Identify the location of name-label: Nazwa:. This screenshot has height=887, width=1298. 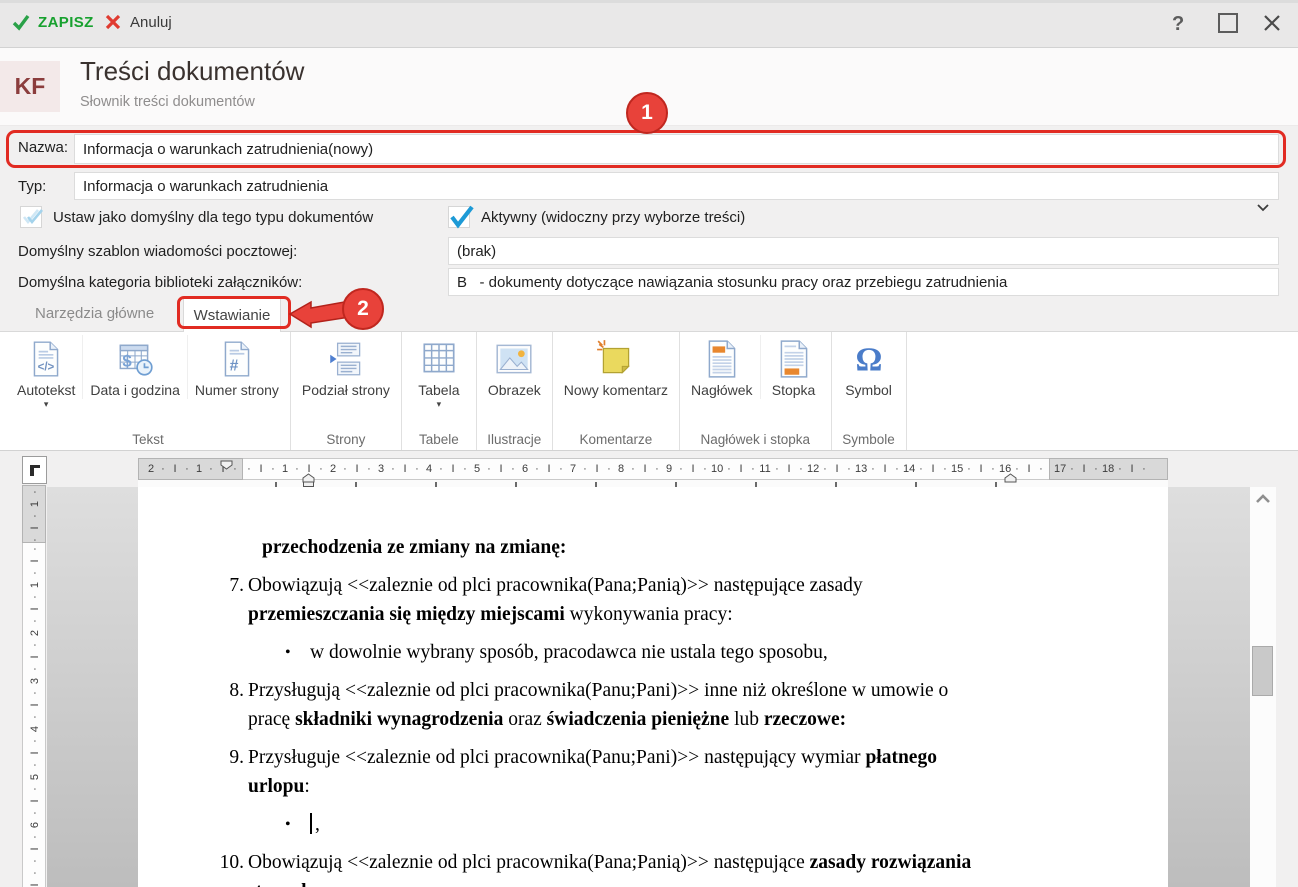
(43, 147).